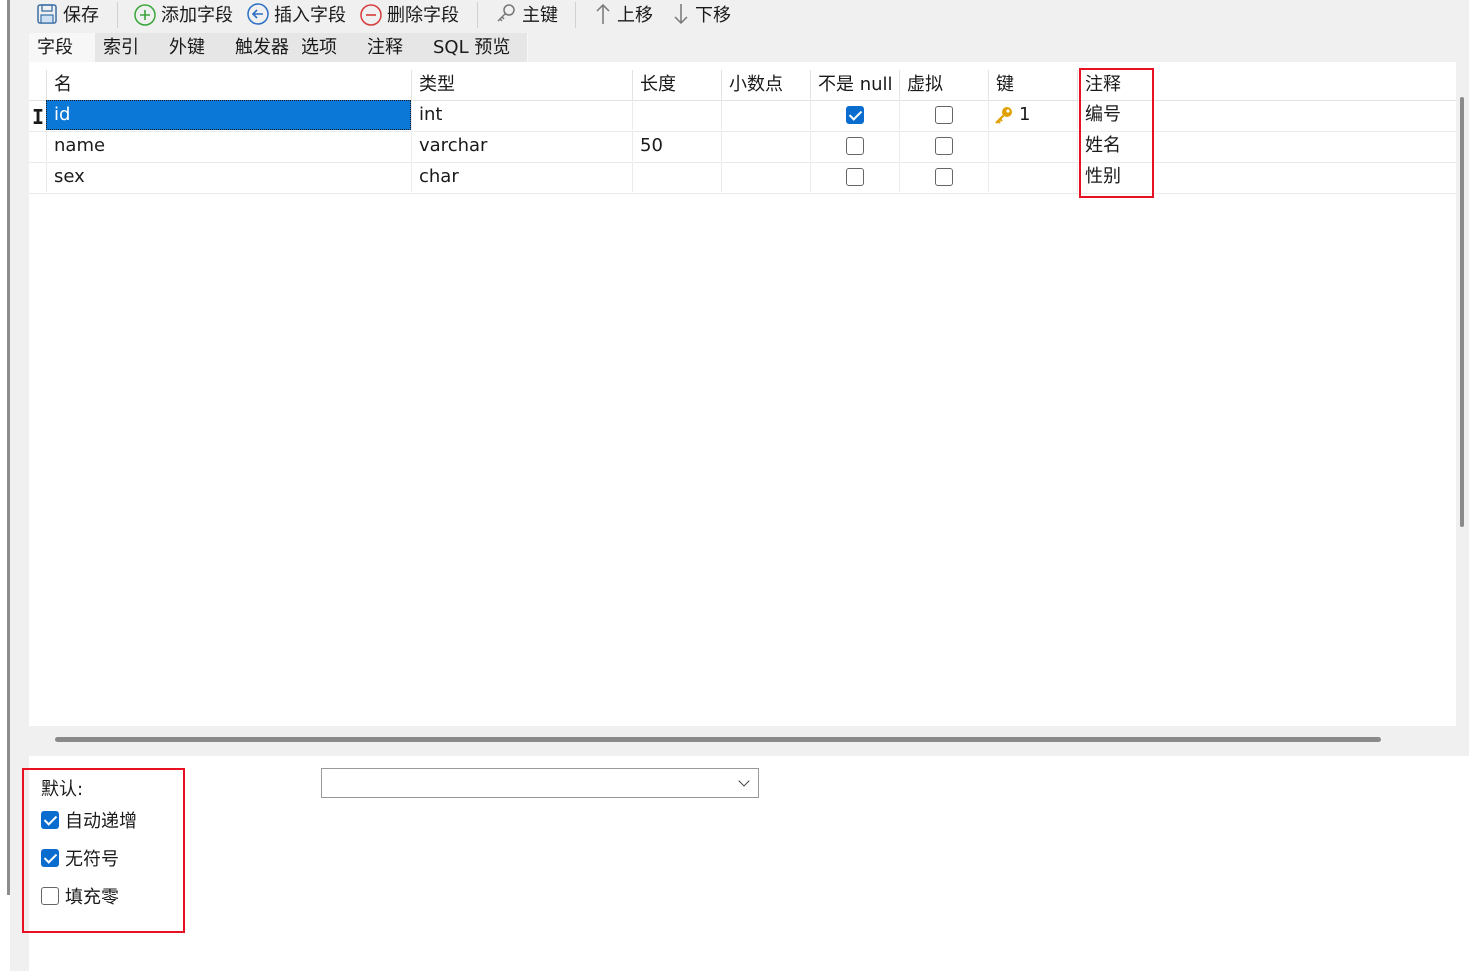 The width and height of the screenshot is (1469, 971). I want to click on table-row: name varchar 50 姓名, so click(742, 147).